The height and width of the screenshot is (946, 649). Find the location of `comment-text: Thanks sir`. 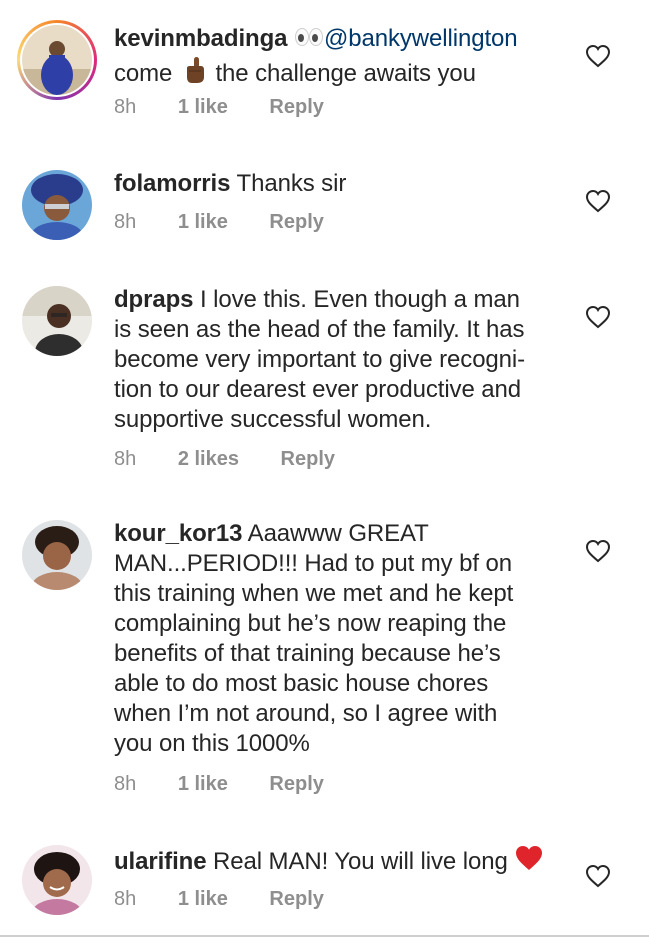

comment-text: Thanks sir is located at coordinates (291, 183).